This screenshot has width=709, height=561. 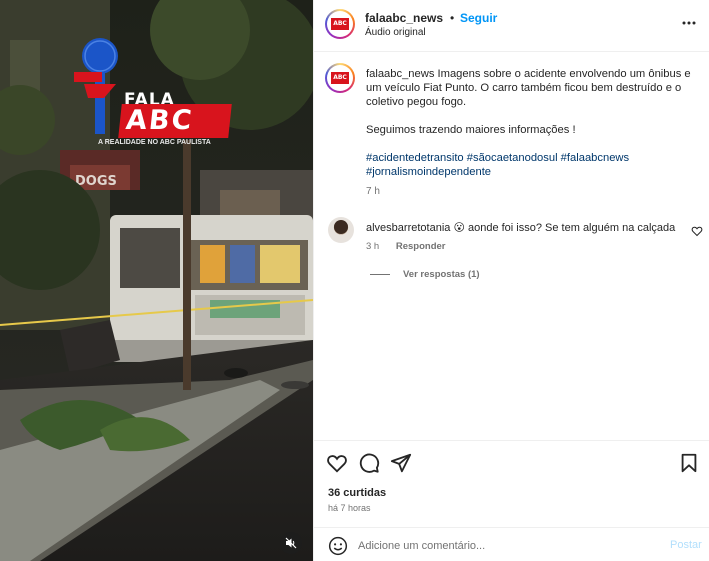 I want to click on emoji-button, so click(x=338, y=546).